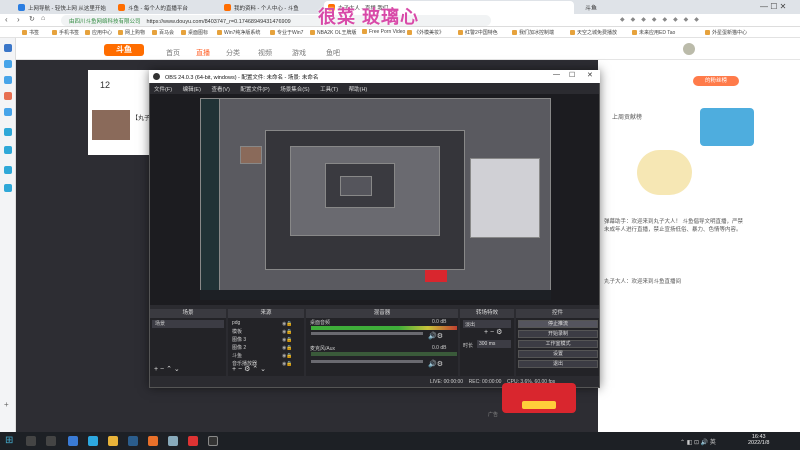 This screenshot has width=800, height=450. Describe the element at coordinates (664, 172) in the screenshot. I see `mascot-image` at that location.